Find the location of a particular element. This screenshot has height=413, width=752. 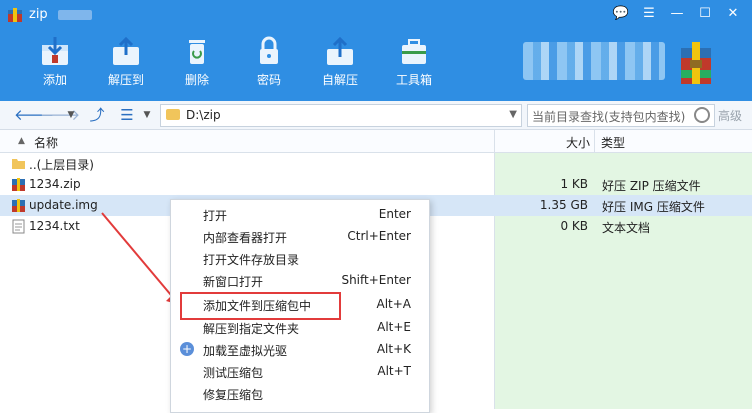

password-button: 密码 is located at coordinates (269, 65).